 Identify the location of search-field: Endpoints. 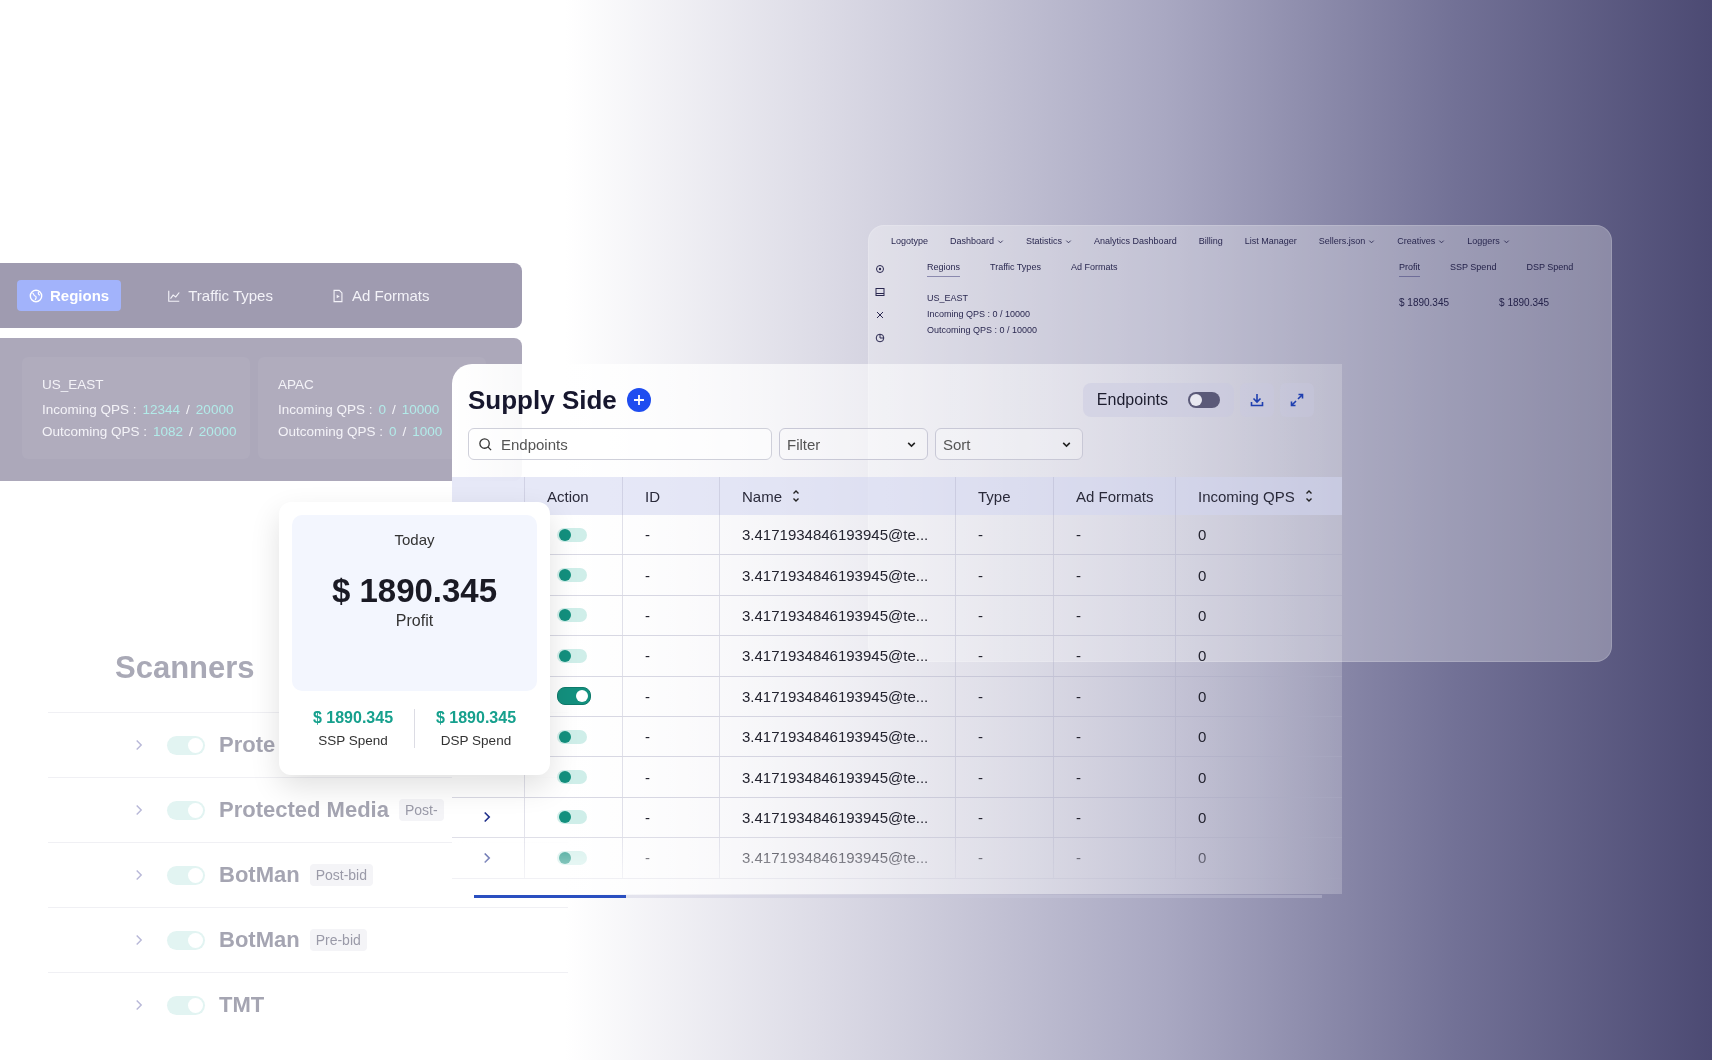
(620, 444).